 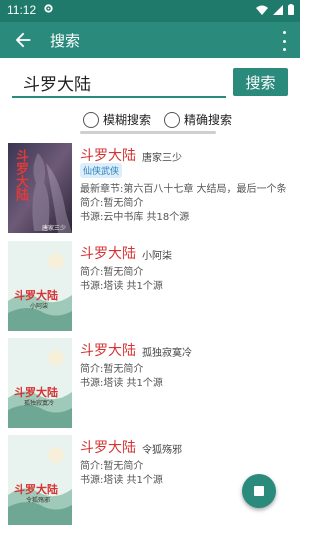 What do you see at coordinates (39, 306) in the screenshot?
I see `cover-author: 小阿柒` at bounding box center [39, 306].